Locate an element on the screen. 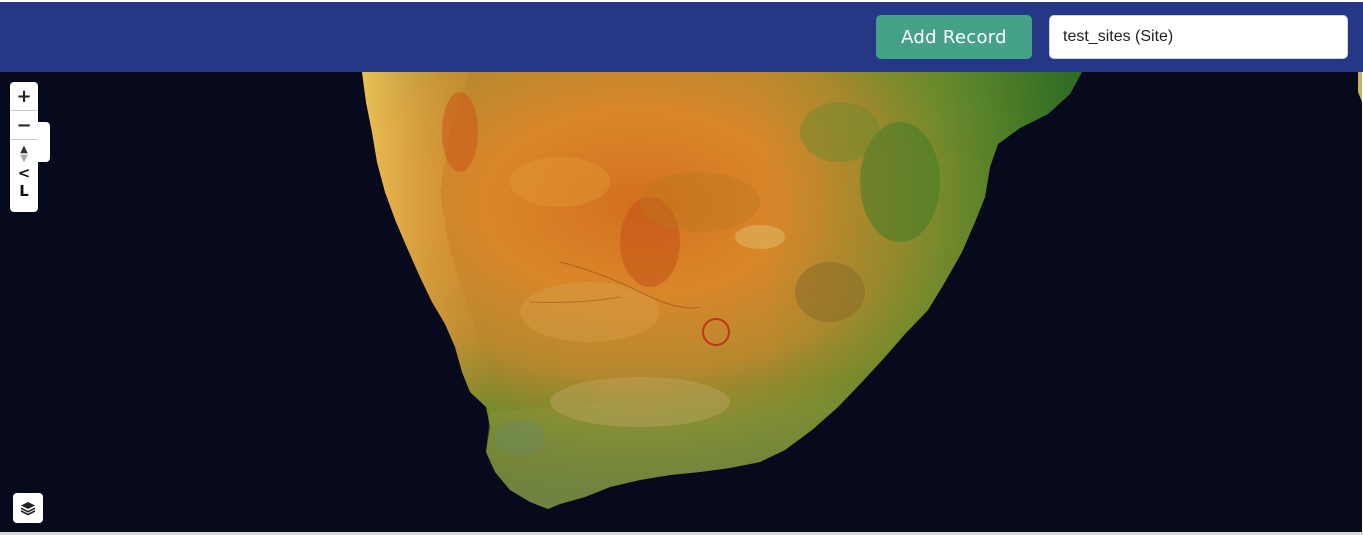 The height and width of the screenshot is (535, 1363). add-record-button: Add Record is located at coordinates (954, 37).